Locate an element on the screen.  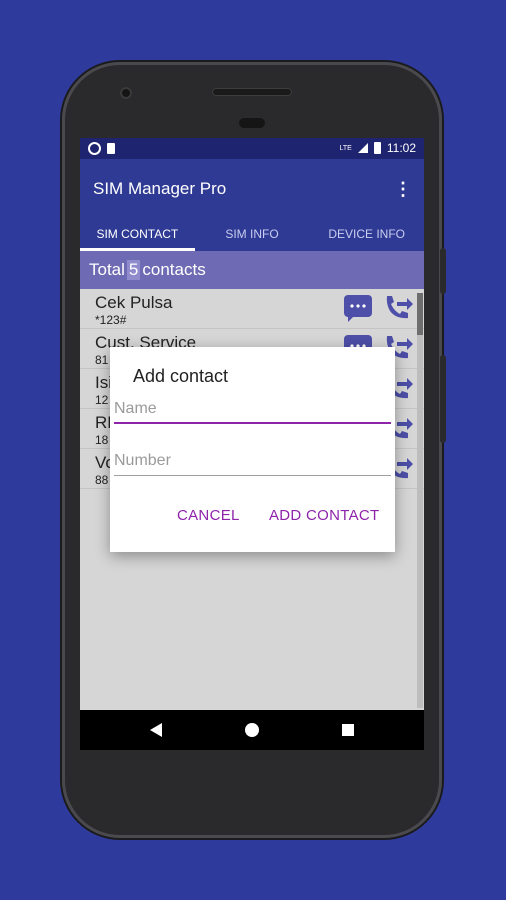
network-label: LTE is located at coordinates (345, 148).